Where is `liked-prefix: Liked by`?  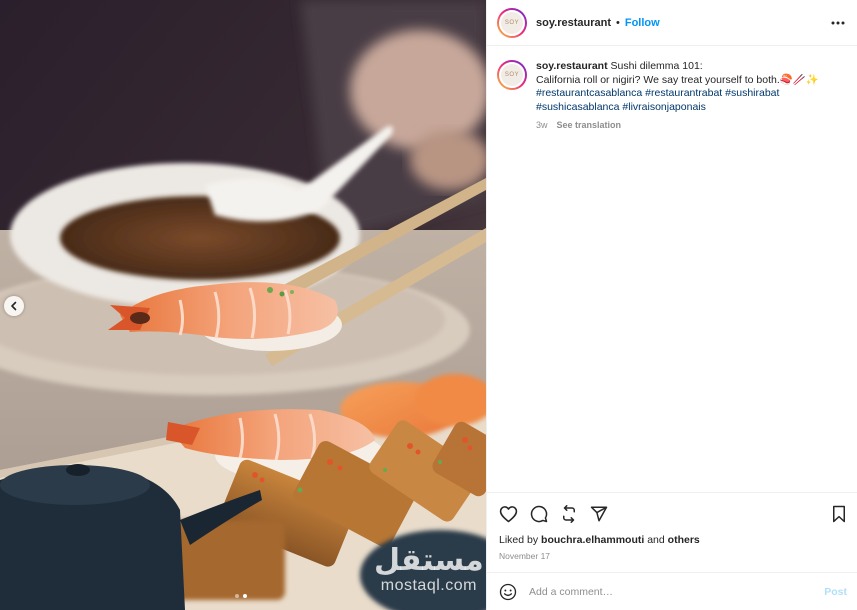
liked-prefix: Liked by is located at coordinates (519, 540).